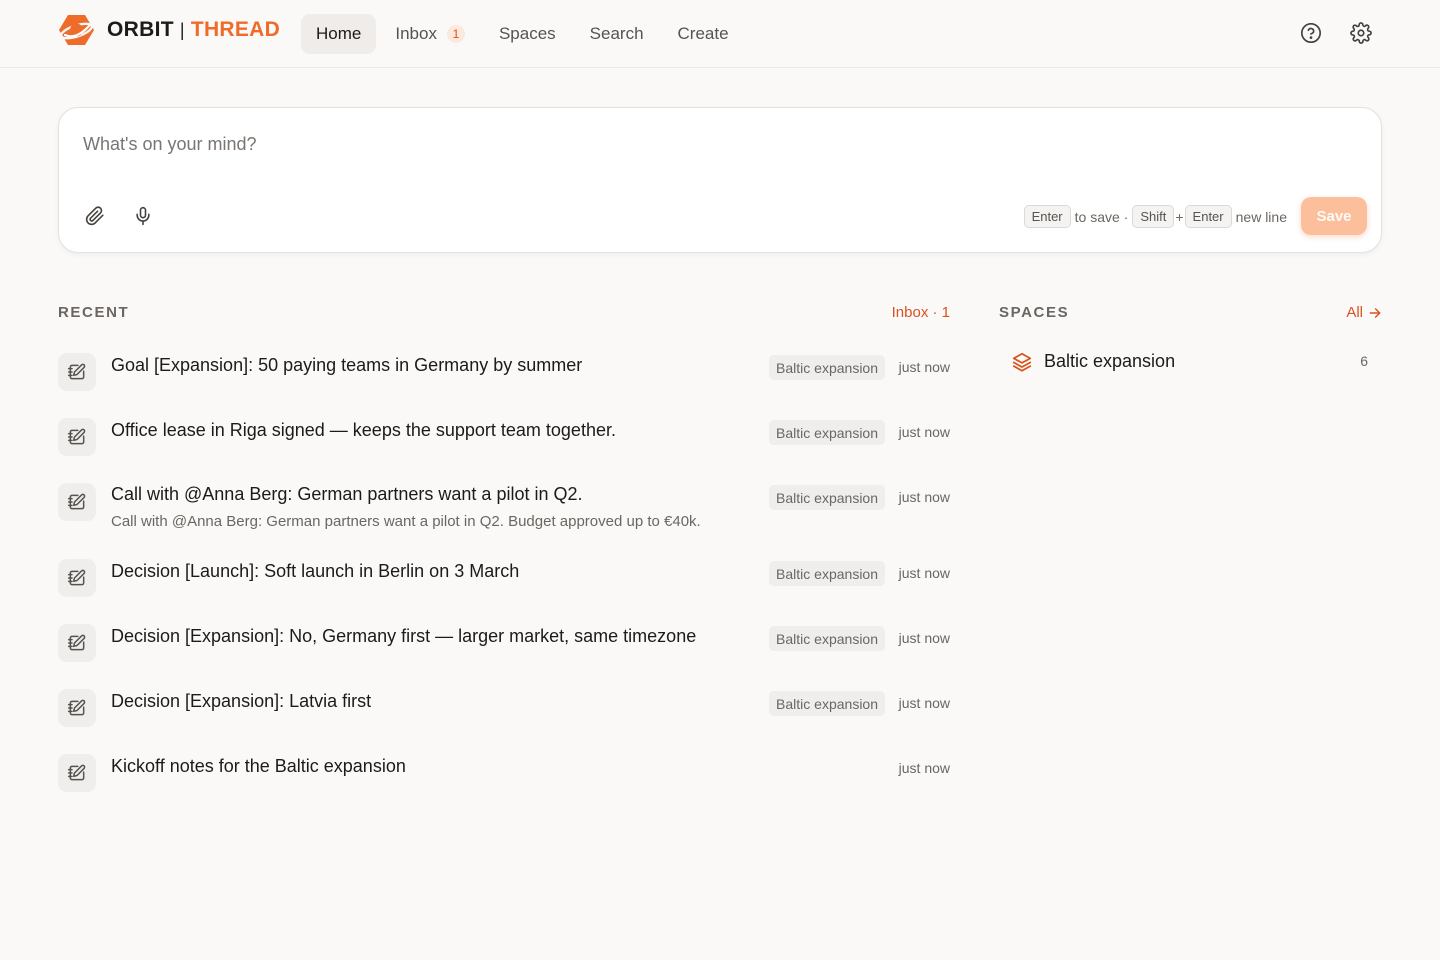 This screenshot has width=1440, height=960. I want to click on layers-icon, so click(1022, 362).